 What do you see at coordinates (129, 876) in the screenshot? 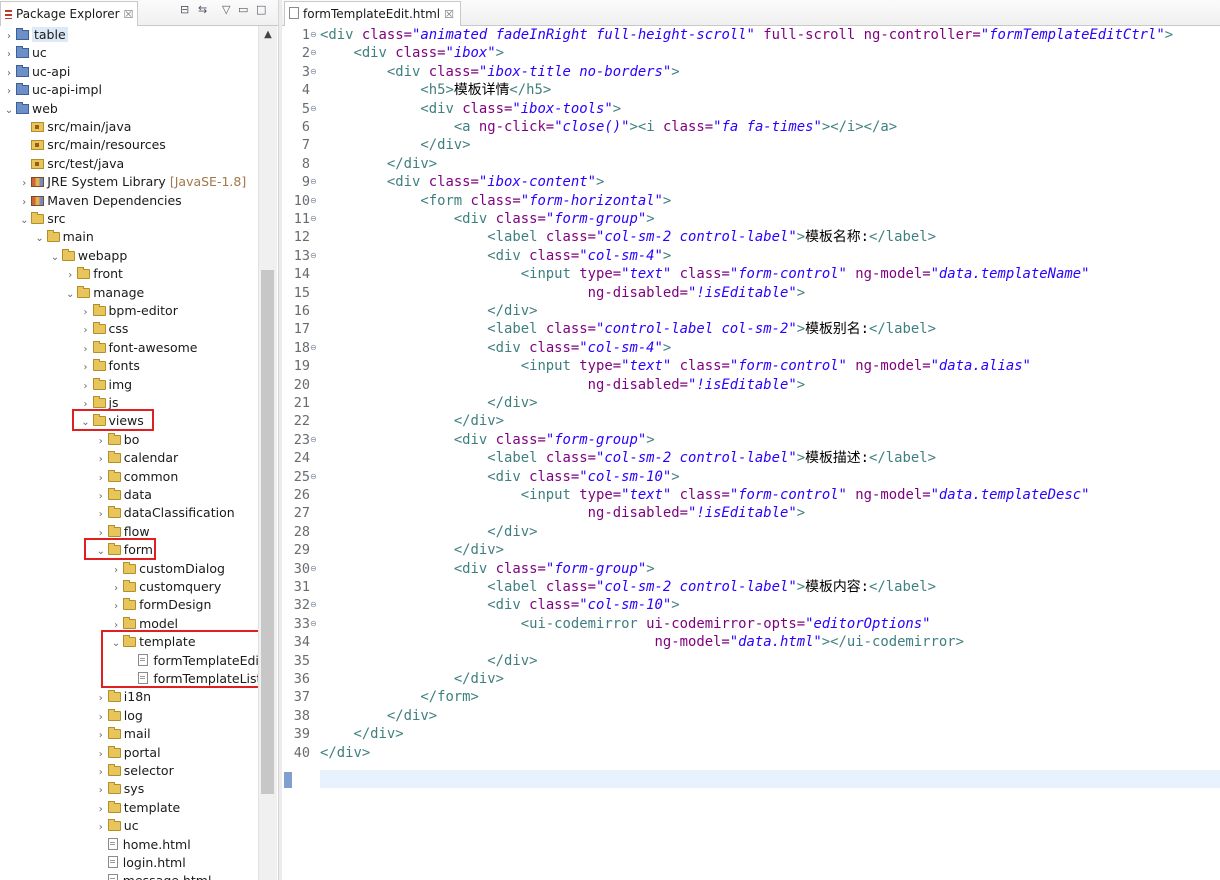
I see `tree-item: message.html` at bounding box center [129, 876].